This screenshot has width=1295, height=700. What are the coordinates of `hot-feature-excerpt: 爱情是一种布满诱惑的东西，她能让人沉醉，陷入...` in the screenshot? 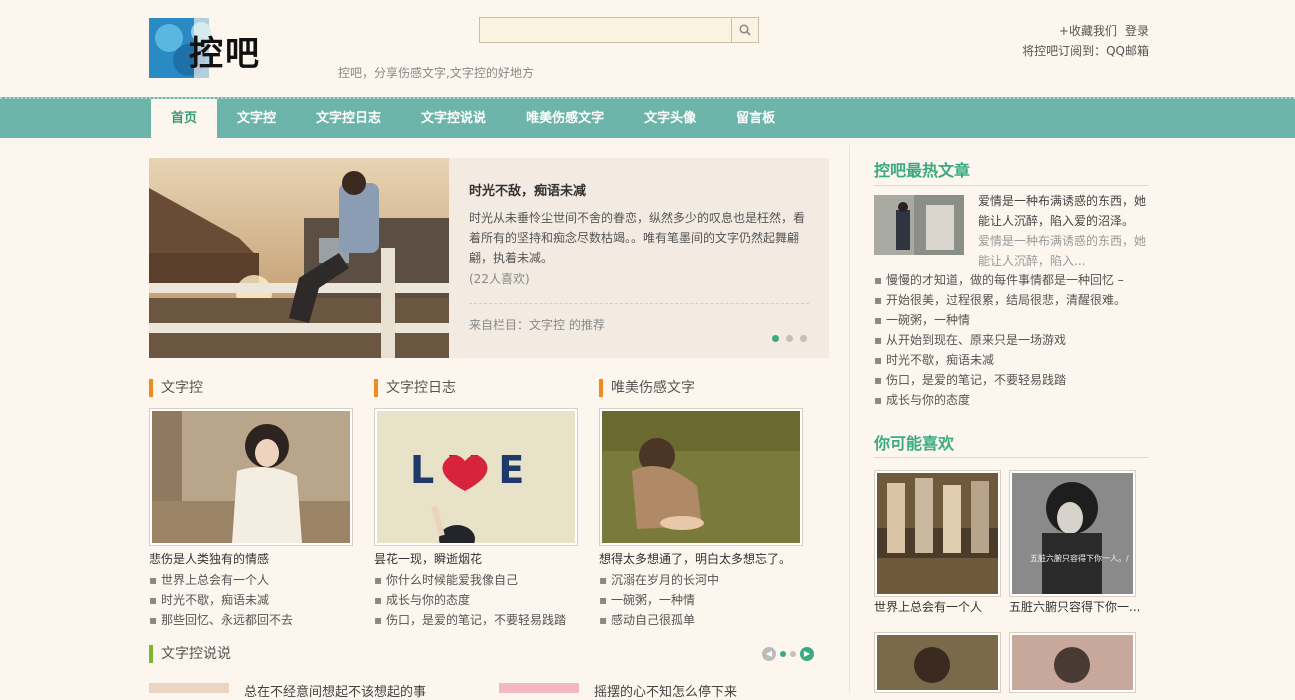 It's located at (1062, 251).